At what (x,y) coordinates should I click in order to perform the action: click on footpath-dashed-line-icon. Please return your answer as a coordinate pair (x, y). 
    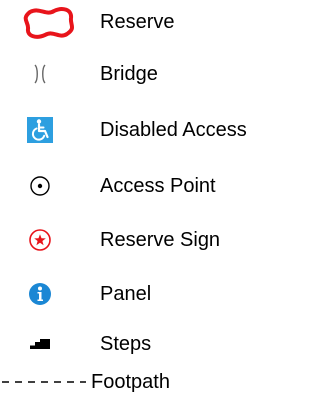
    Looking at the image, I should click on (44, 382).